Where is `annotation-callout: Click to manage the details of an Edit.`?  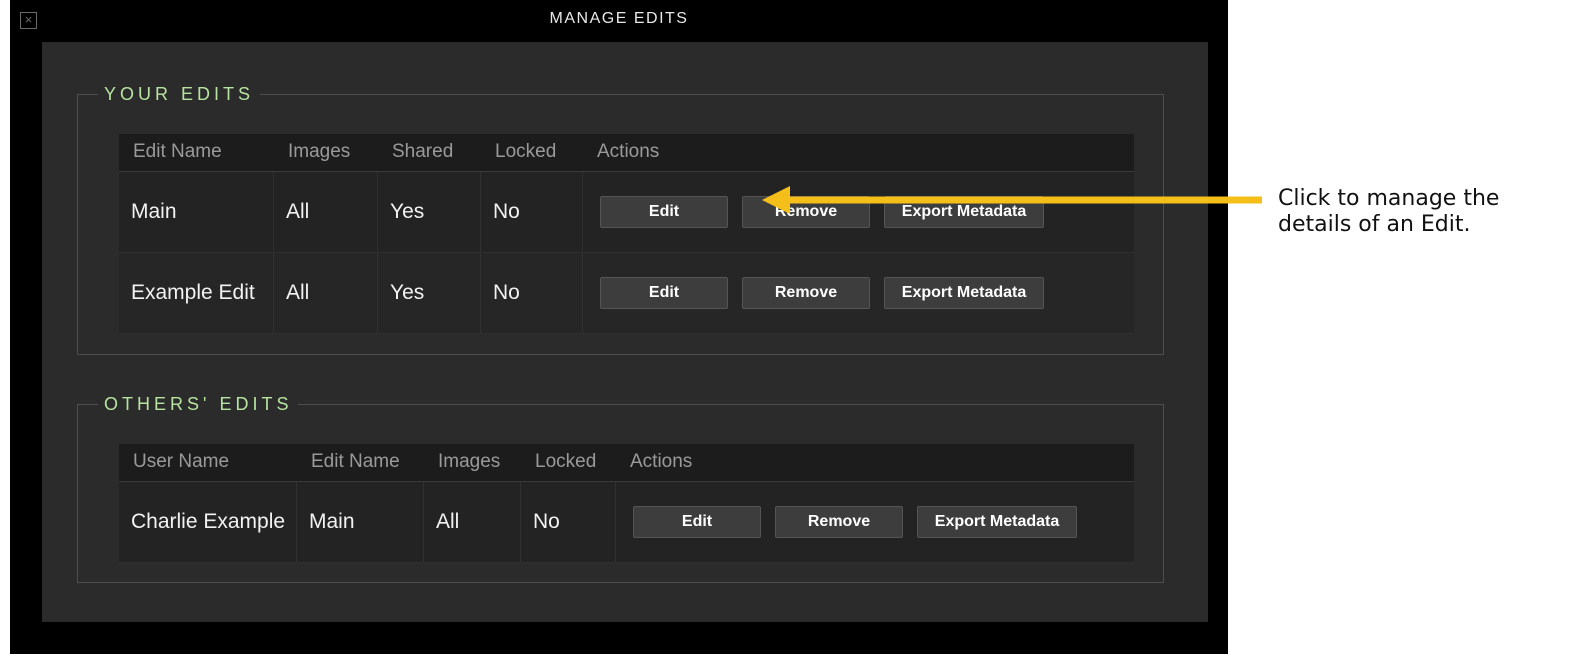
annotation-callout: Click to manage the details of an Edit. is located at coordinates (1423, 212).